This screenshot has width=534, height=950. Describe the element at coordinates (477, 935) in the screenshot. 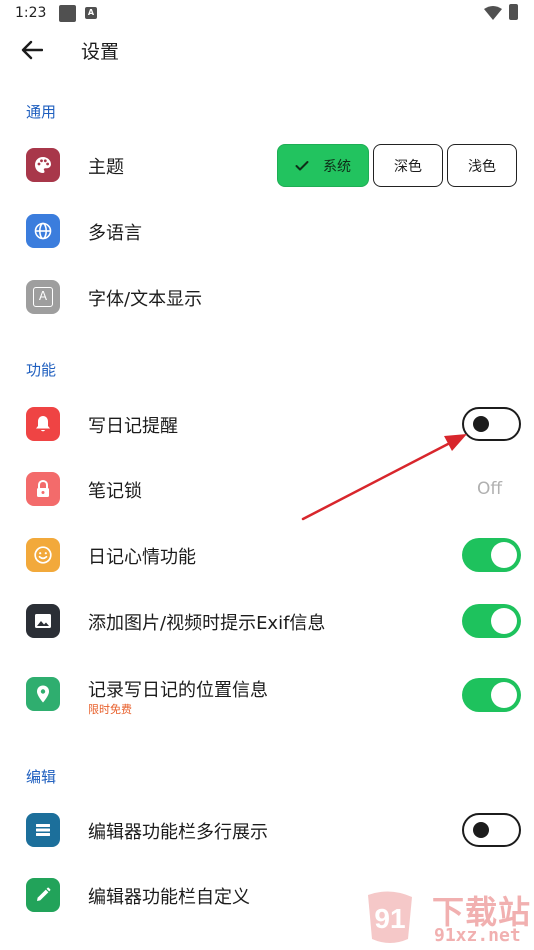

I see `watermark-url: 91xz.net` at that location.